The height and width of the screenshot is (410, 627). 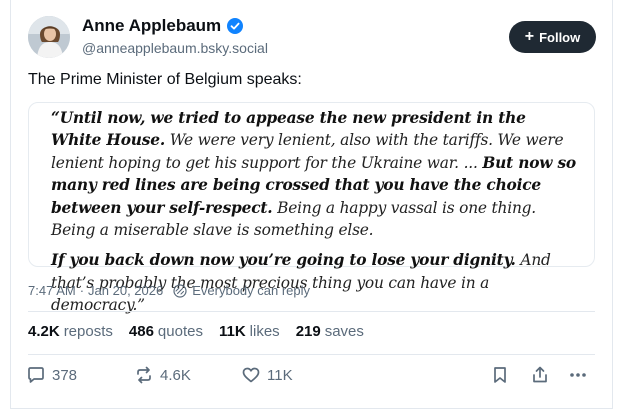 What do you see at coordinates (144, 375) in the screenshot?
I see `repost-icon` at bounding box center [144, 375].